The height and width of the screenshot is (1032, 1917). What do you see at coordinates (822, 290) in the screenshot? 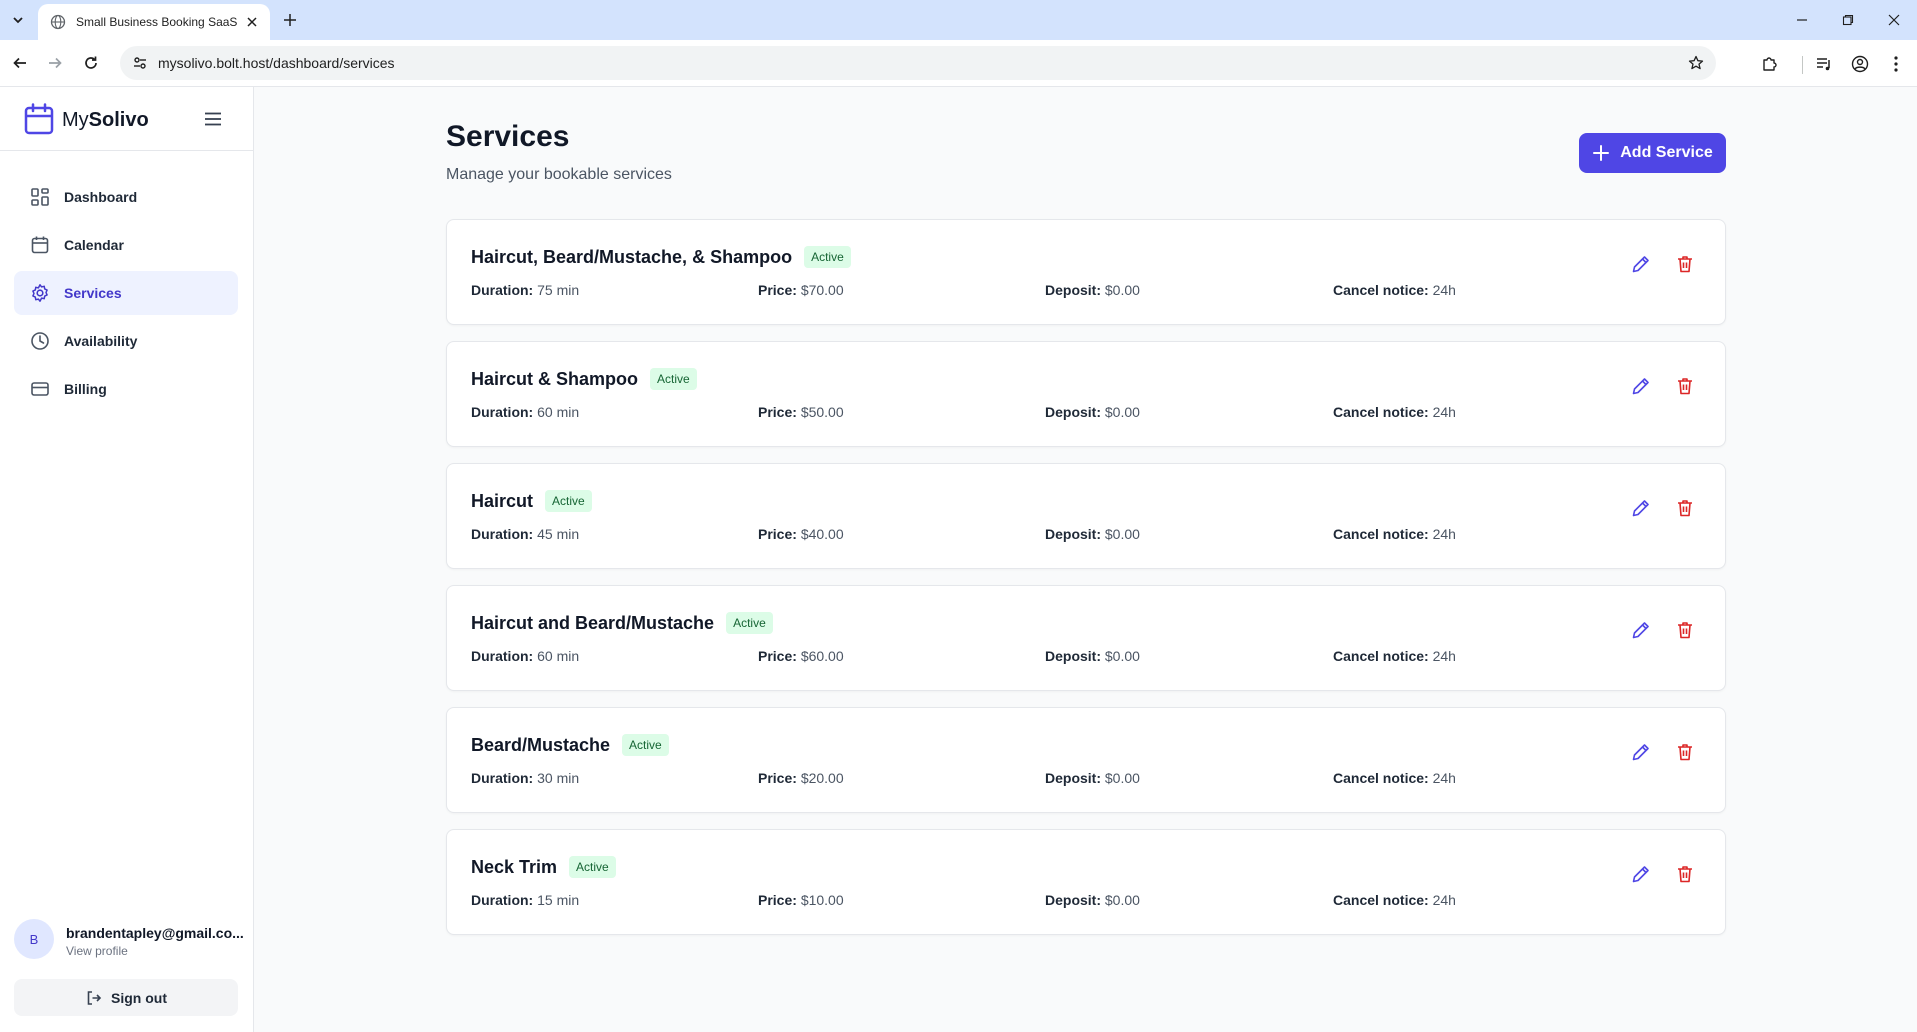
I see `price-value: $70.00` at bounding box center [822, 290].